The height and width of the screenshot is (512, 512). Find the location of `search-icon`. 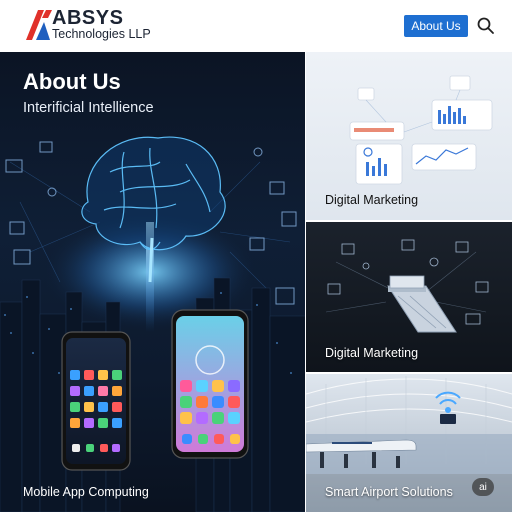

search-icon is located at coordinates (486, 26).